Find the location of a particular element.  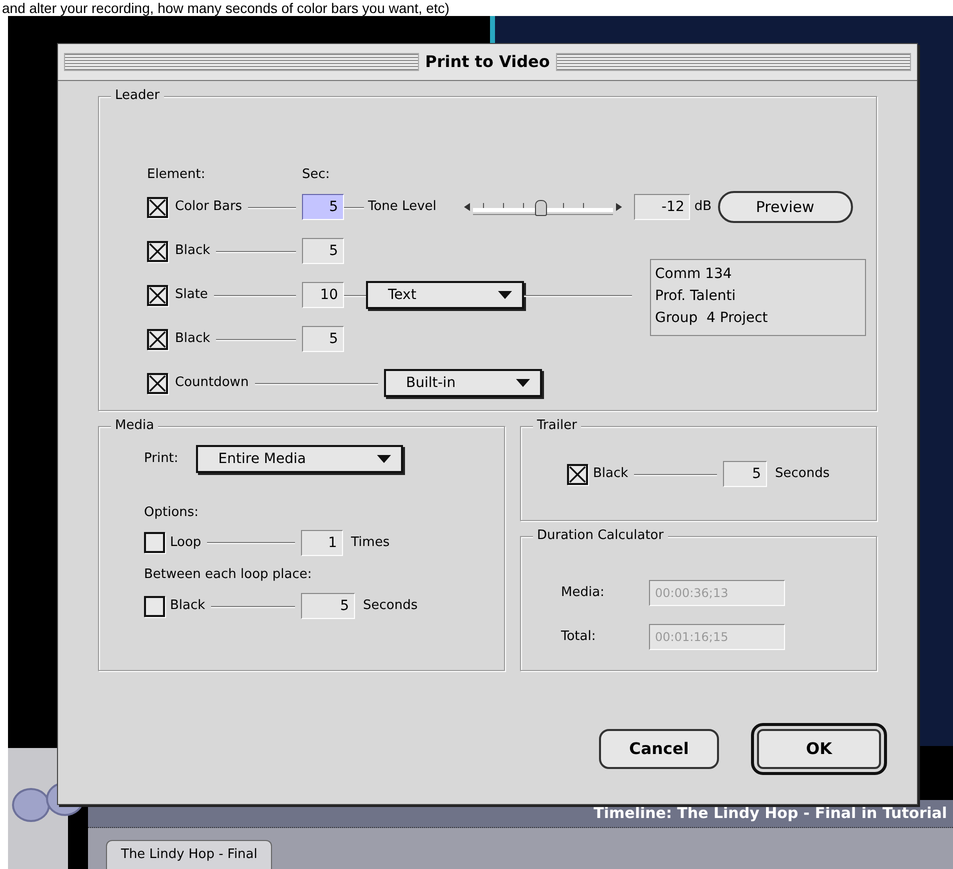

unit-label: dB is located at coordinates (703, 207).